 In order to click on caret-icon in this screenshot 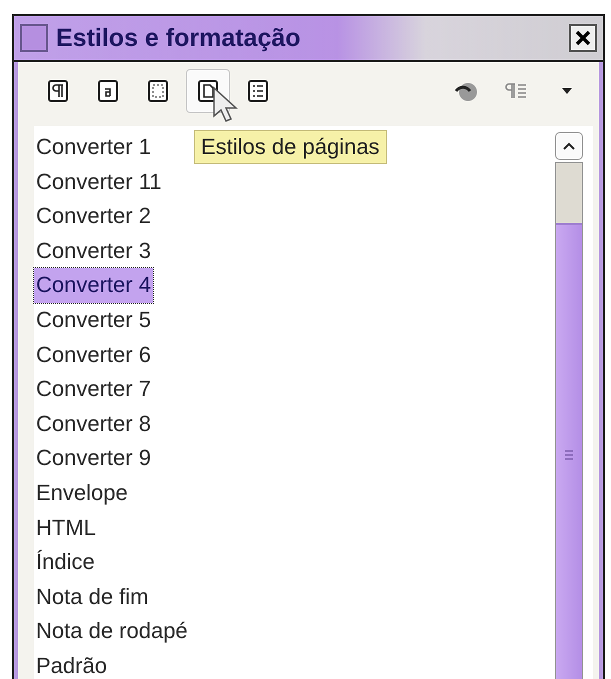, I will do `click(567, 91)`.